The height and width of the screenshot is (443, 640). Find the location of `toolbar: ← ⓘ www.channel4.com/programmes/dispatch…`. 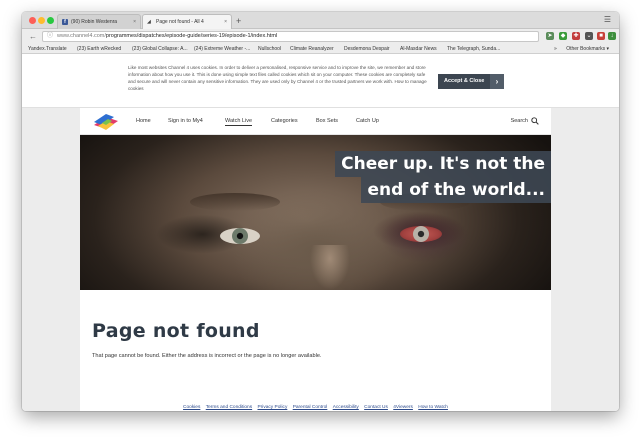

toolbar: ← ⓘ www.channel4.com/programmes/dispatch… is located at coordinates (320, 36).